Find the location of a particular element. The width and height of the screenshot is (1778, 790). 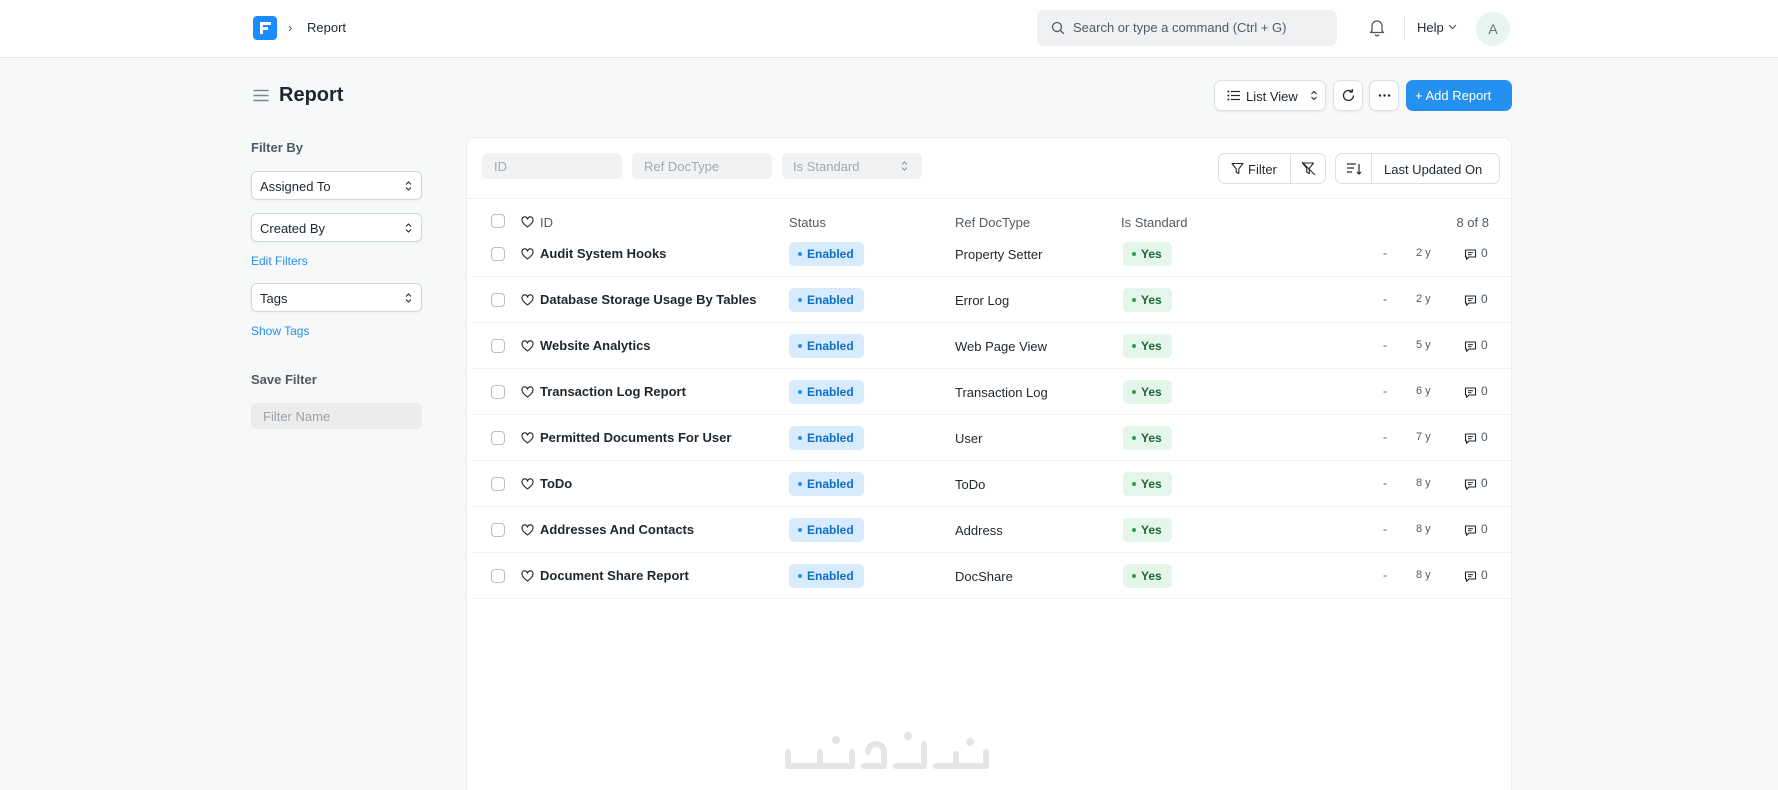

more-actions-button is located at coordinates (1384, 95).